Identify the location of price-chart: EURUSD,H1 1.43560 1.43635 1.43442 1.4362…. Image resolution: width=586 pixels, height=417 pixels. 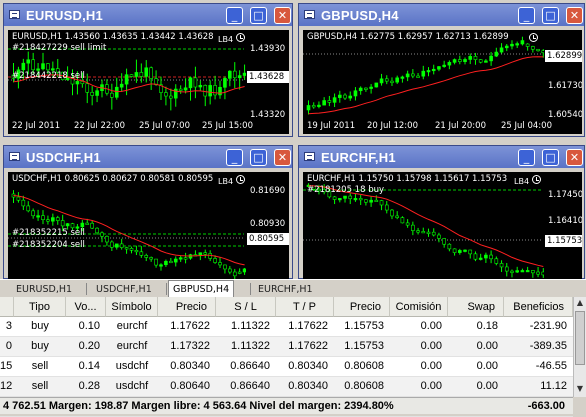
(148, 82).